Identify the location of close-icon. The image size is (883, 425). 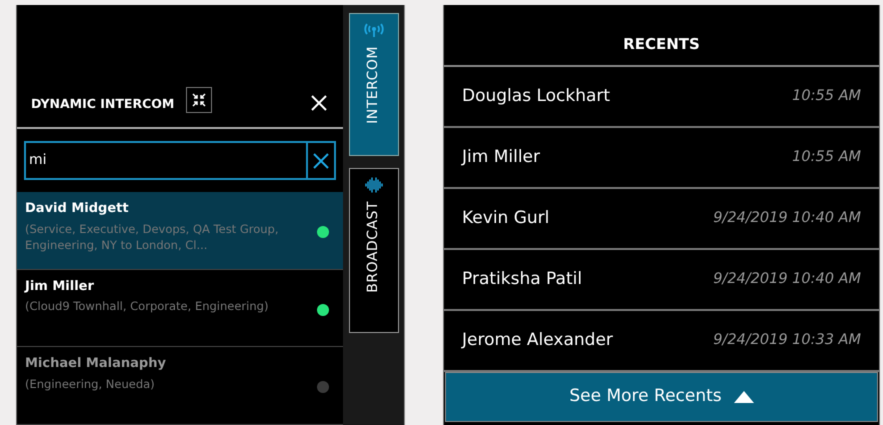
(319, 103).